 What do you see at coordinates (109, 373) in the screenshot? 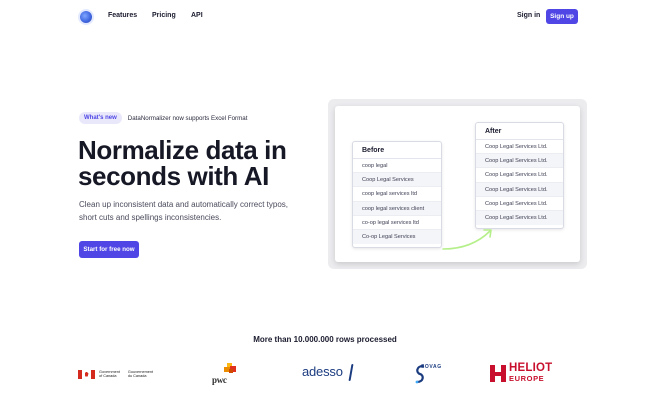
I see `canada-logo-text-en: Government of Canada` at bounding box center [109, 373].